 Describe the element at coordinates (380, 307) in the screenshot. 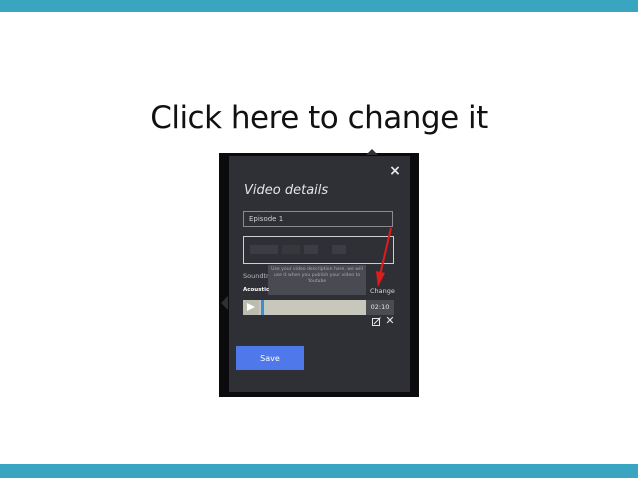

I see `track-duration: 02:10` at that location.